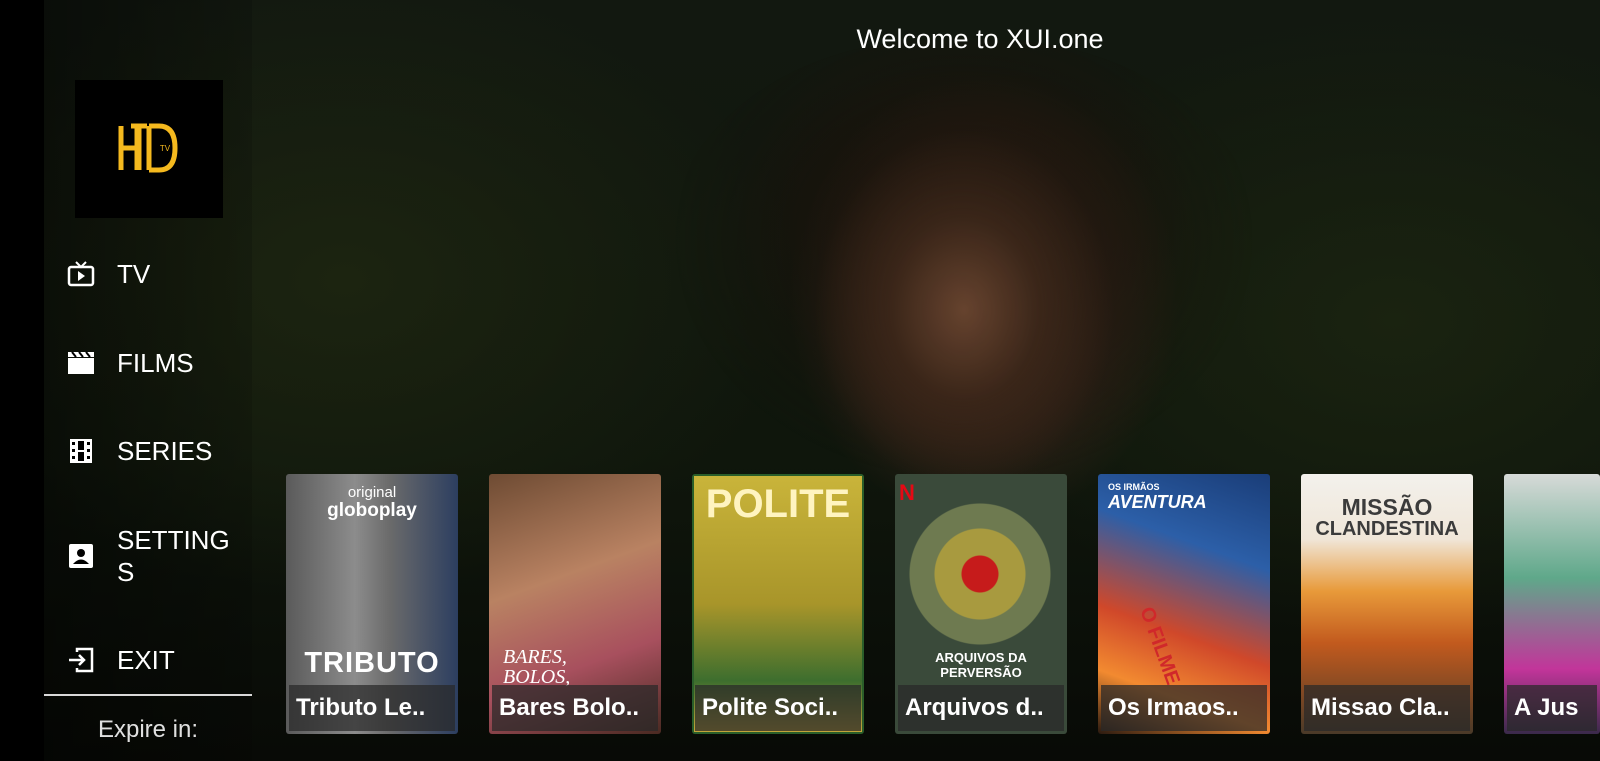 The height and width of the screenshot is (761, 1600). I want to click on sidebar-item-label: TV, so click(134, 274).